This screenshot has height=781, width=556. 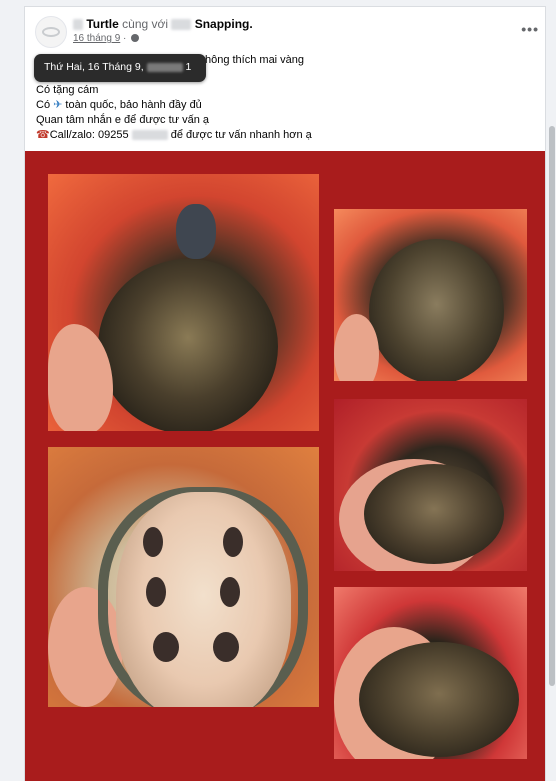 I want to click on body-line-4-text: toàn quốc, bảo hành đầy đủ, so click(x=133, y=105).